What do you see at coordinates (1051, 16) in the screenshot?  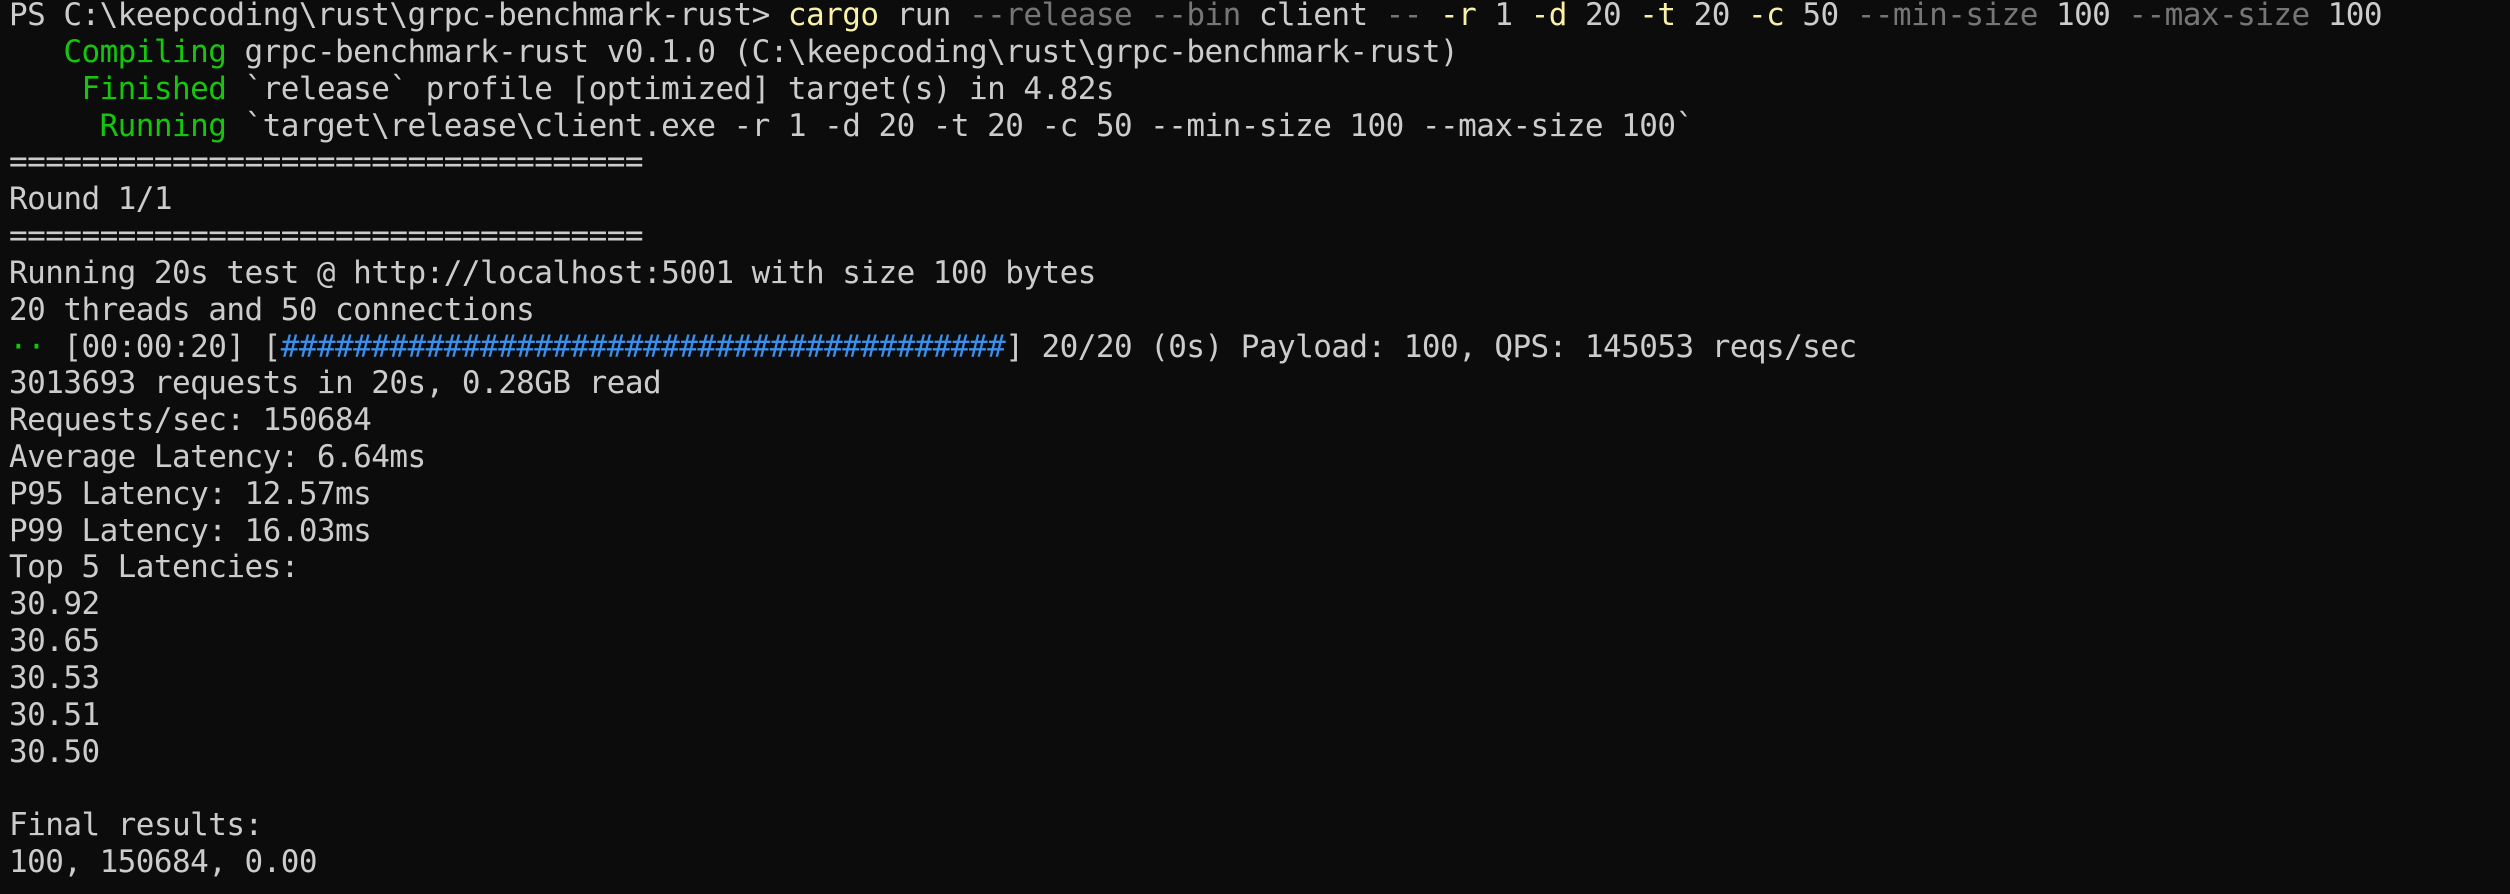 I see `cmd-release-flag: --release` at bounding box center [1051, 16].